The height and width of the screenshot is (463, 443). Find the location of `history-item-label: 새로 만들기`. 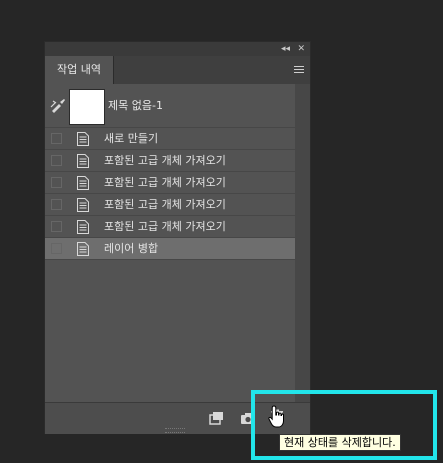

history-item-label: 새로 만들기 is located at coordinates (131, 138).